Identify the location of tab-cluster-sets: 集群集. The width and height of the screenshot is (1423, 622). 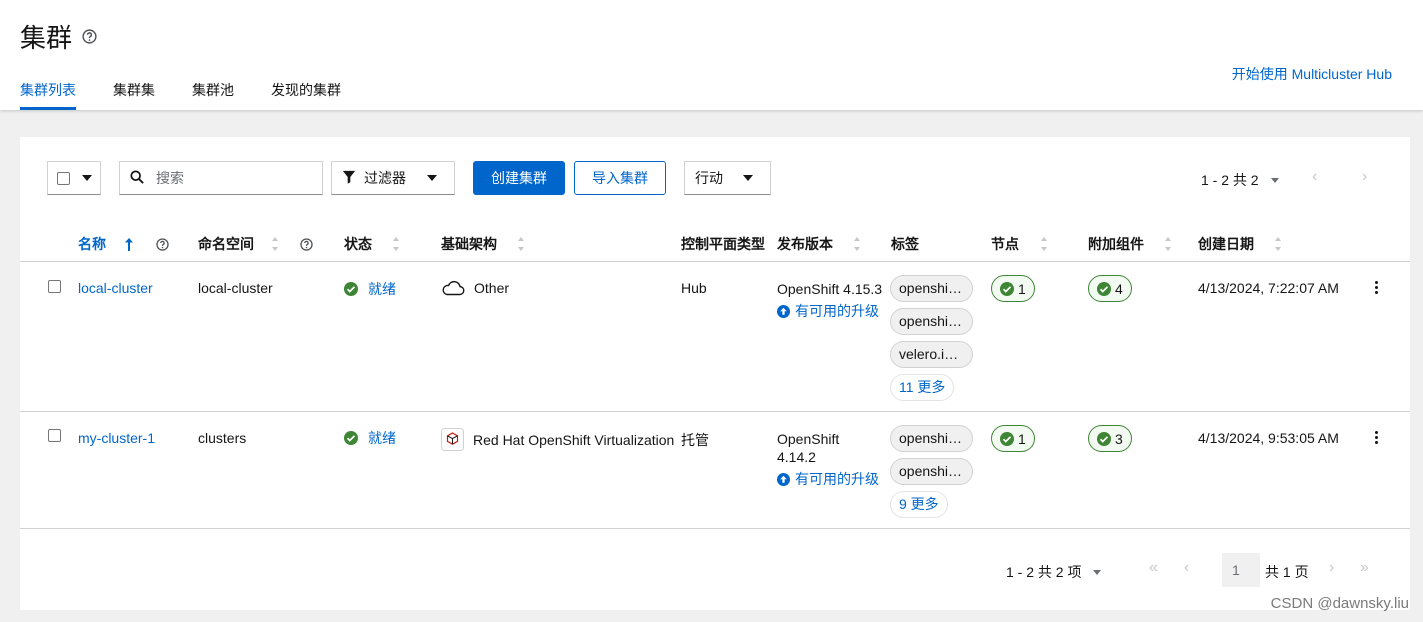
(134, 95).